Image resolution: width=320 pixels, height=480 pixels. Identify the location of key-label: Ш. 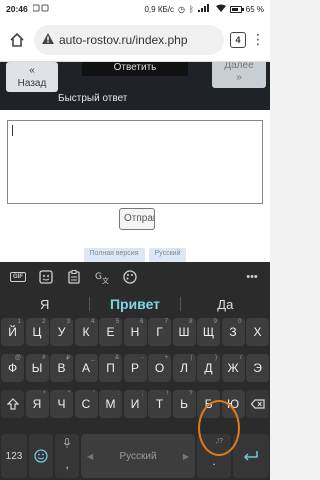
(184, 332).